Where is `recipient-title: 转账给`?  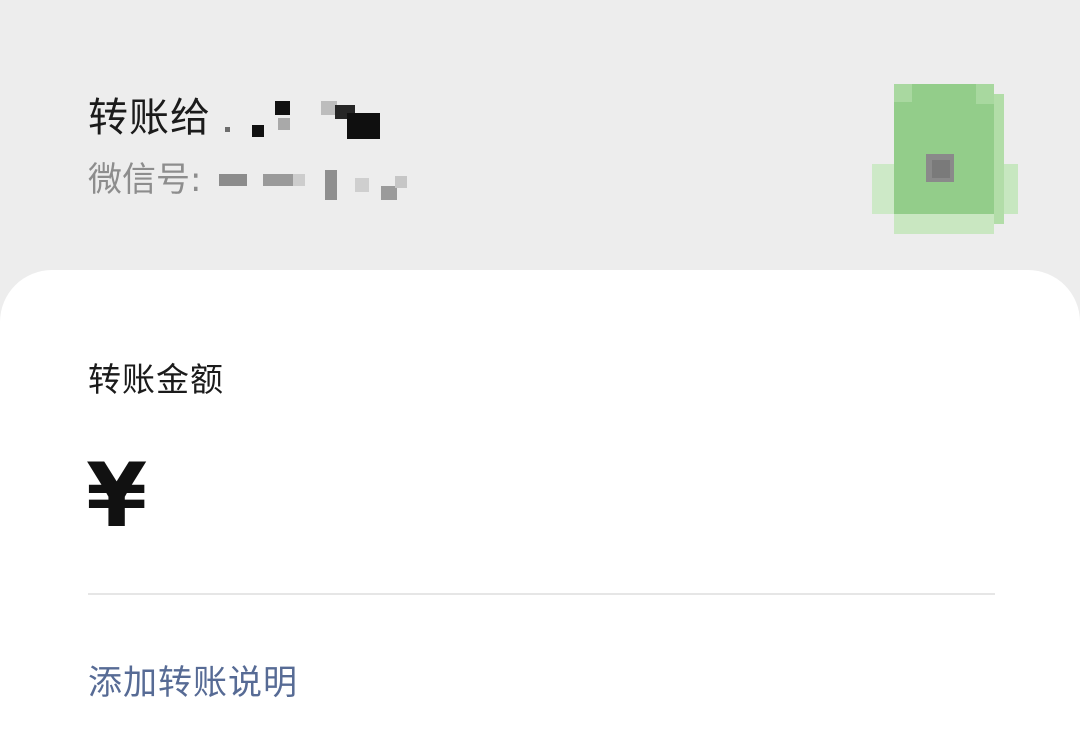 recipient-title: 转账给 is located at coordinates (241, 118).